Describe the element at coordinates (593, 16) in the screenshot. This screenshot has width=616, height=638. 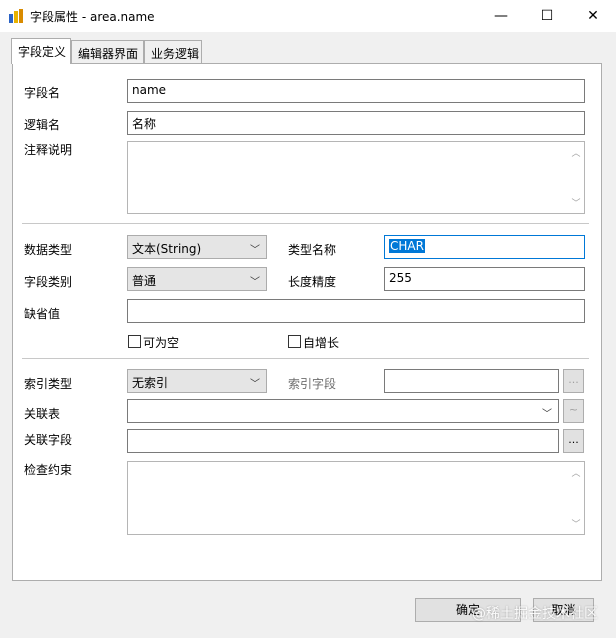
I see `close-button: ✕` at that location.